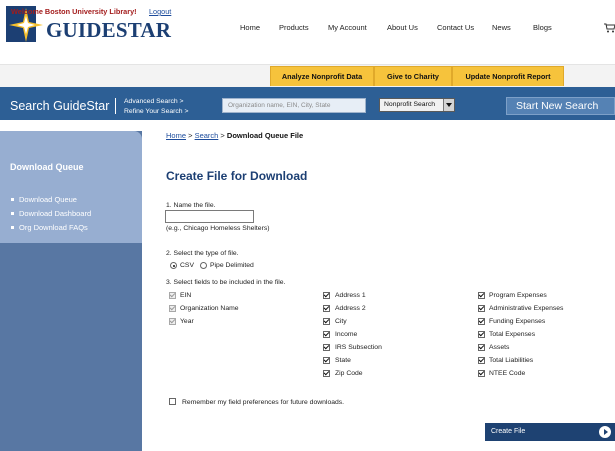 The width and height of the screenshot is (615, 451). Describe the element at coordinates (187, 265) in the screenshot. I see `radio-csv-label: CSV` at that location.